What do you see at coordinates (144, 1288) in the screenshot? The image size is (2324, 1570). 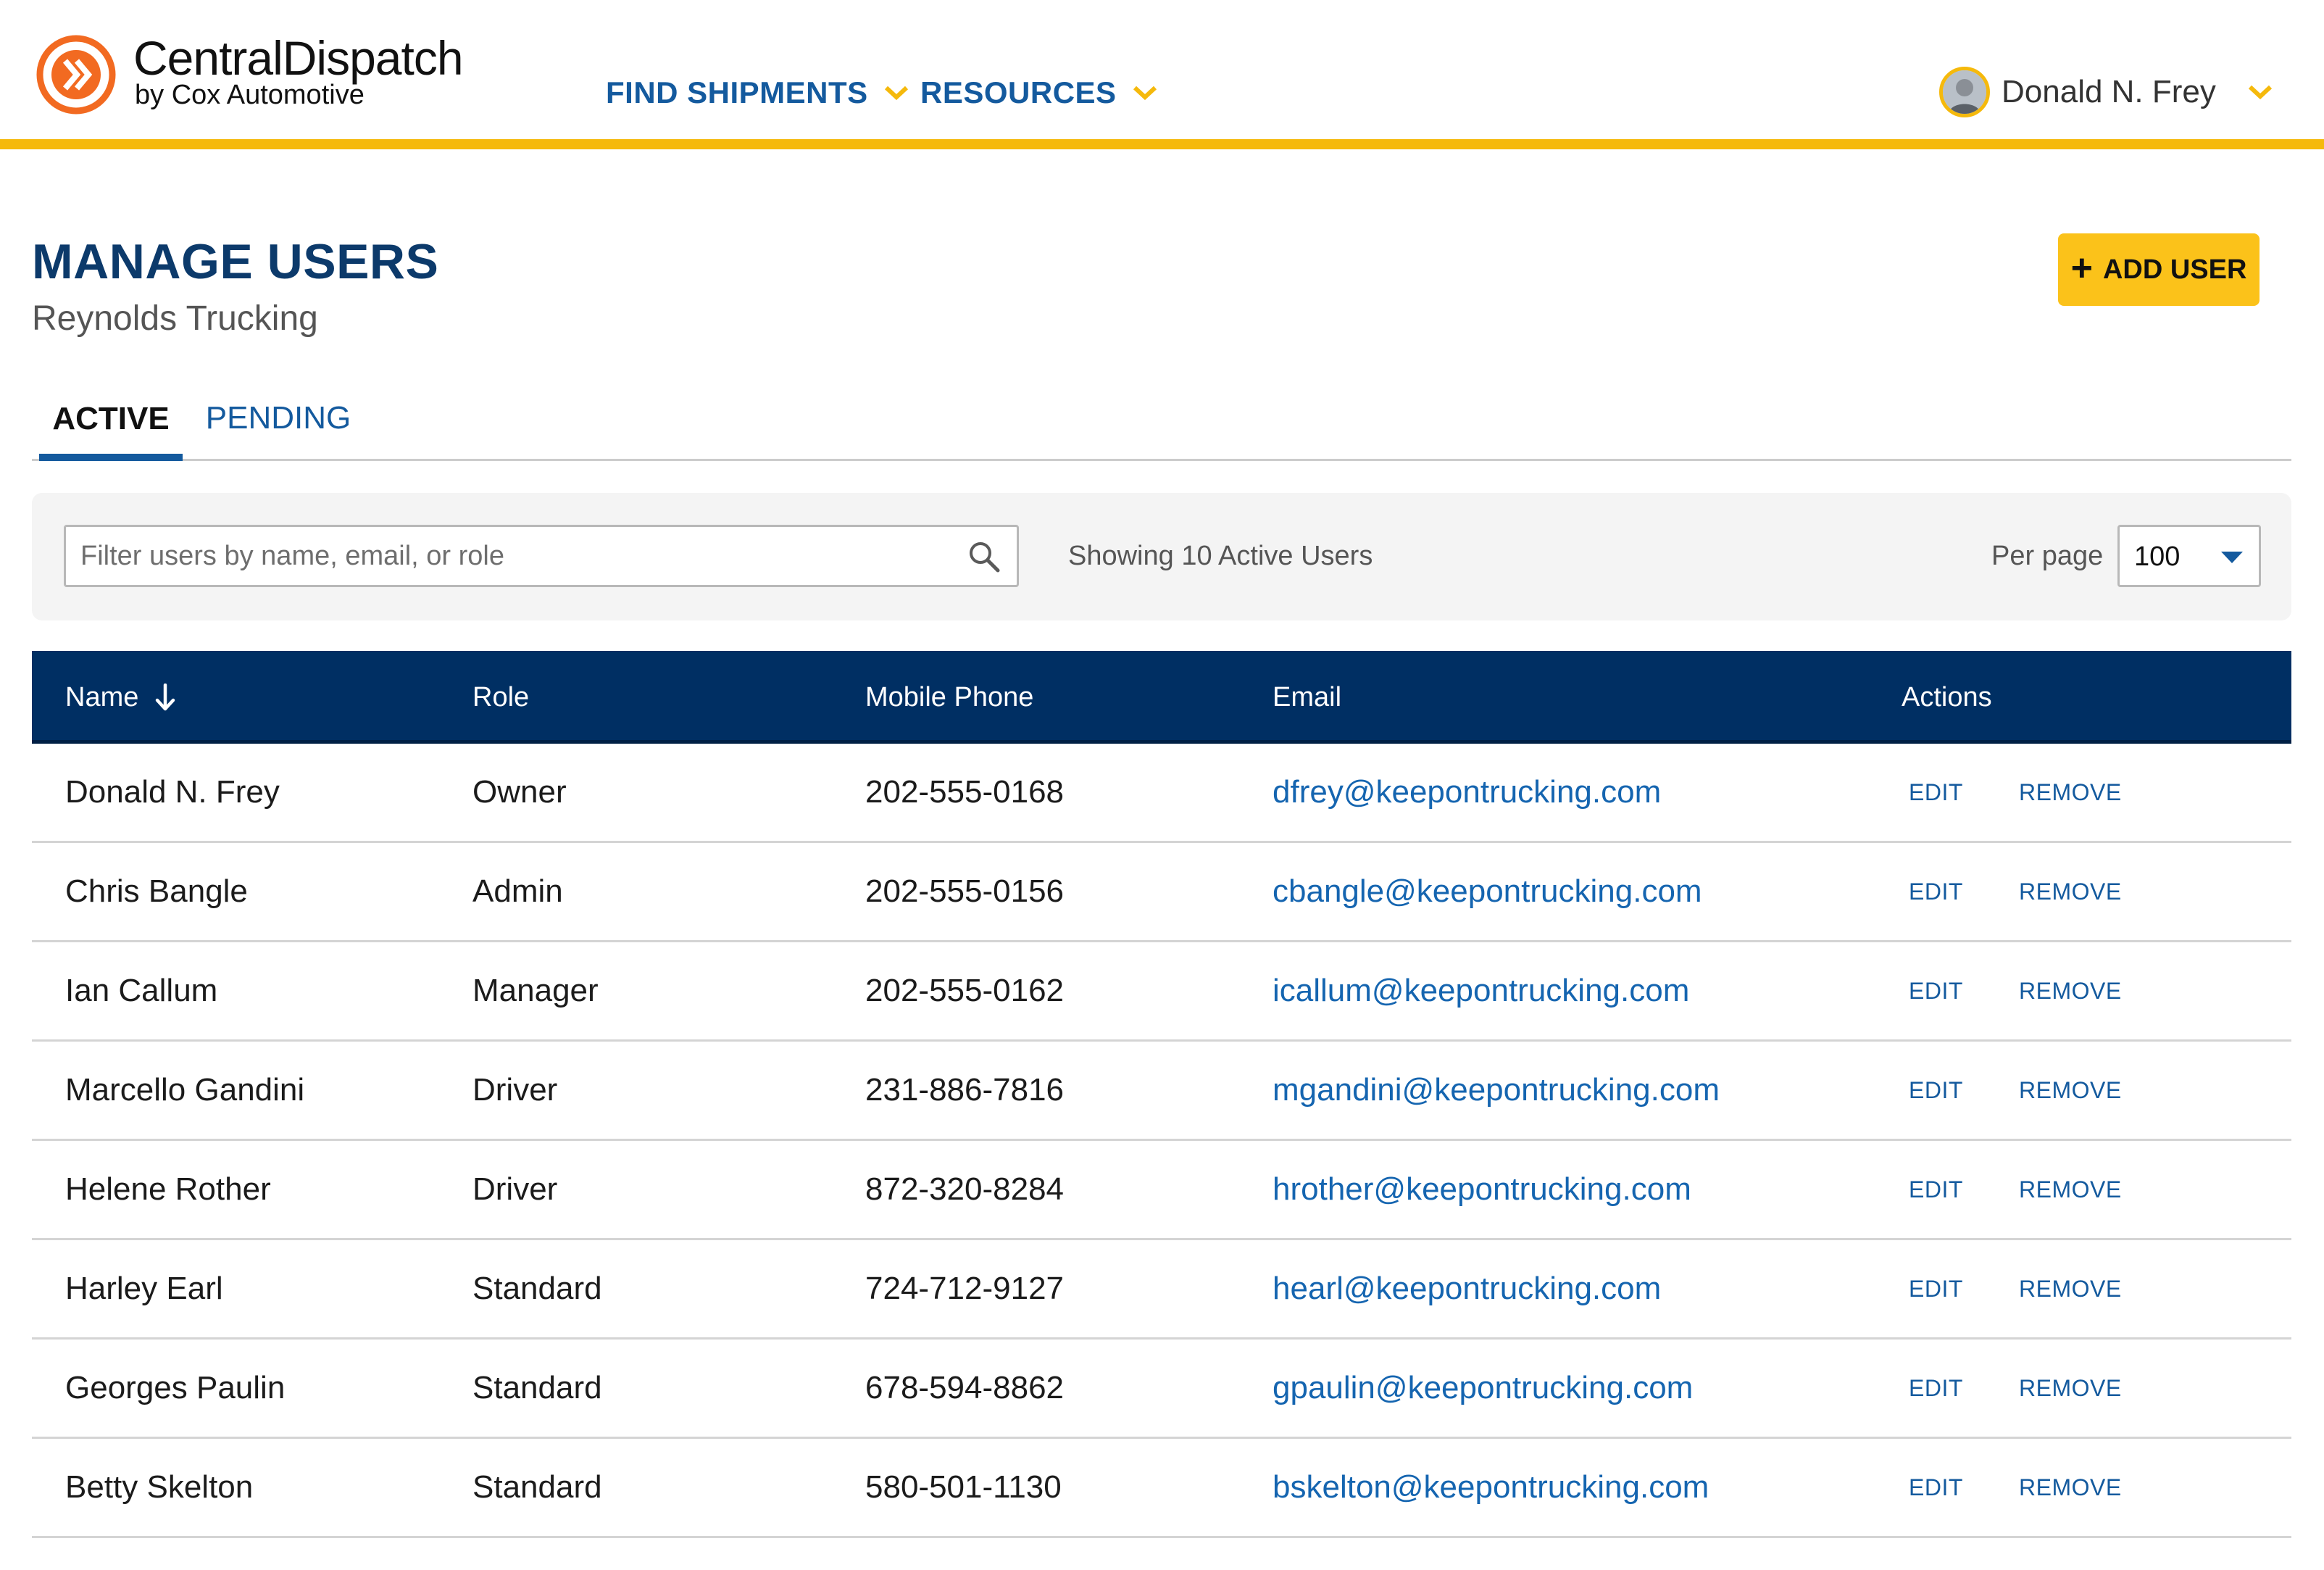 I see `user-name-cell: Harley Earl` at bounding box center [144, 1288].